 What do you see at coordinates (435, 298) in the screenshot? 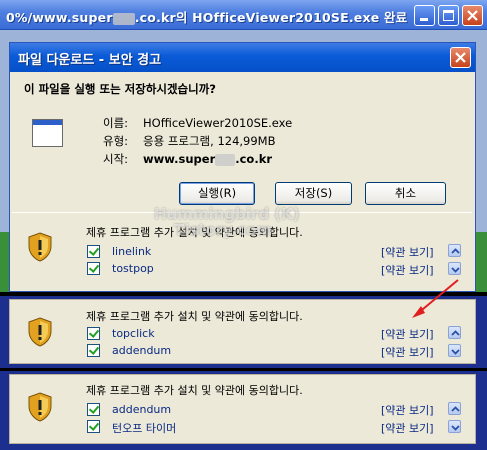
I see `annotation-arrow` at bounding box center [435, 298].